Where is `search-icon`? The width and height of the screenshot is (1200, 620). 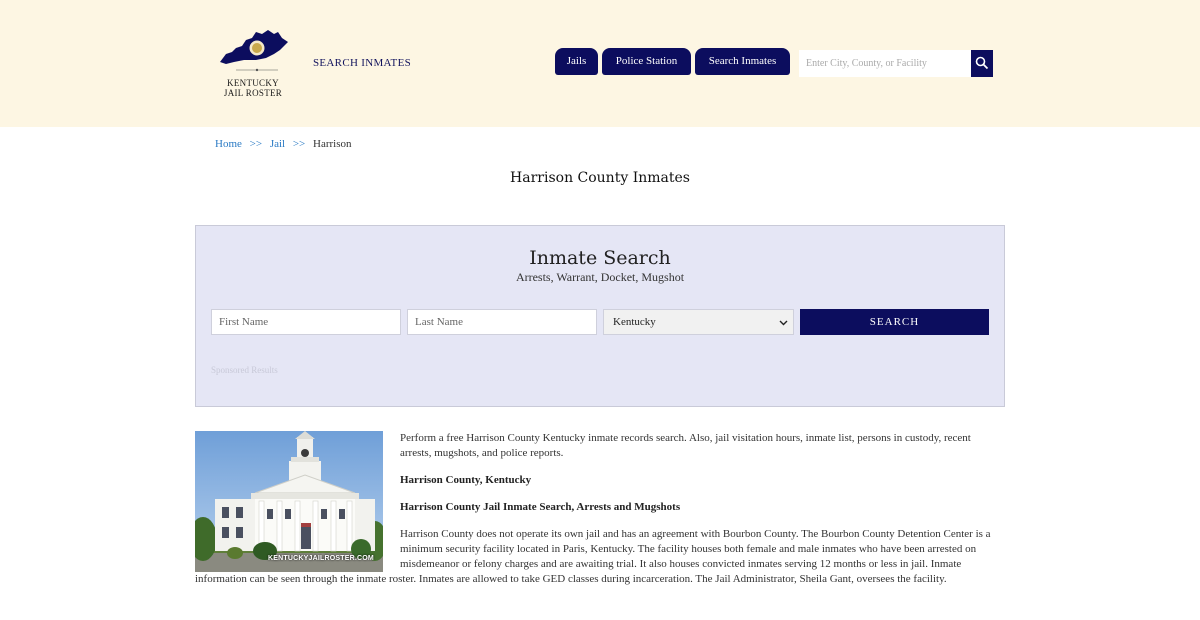
search-icon is located at coordinates (982, 63).